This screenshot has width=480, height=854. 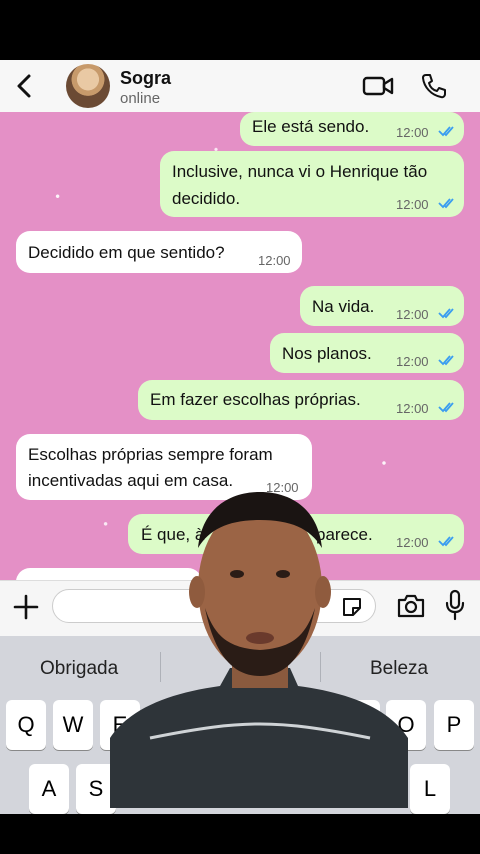 What do you see at coordinates (150, 454) in the screenshot?
I see `message-text-line1: Escolhas próprias sempre foram` at bounding box center [150, 454].